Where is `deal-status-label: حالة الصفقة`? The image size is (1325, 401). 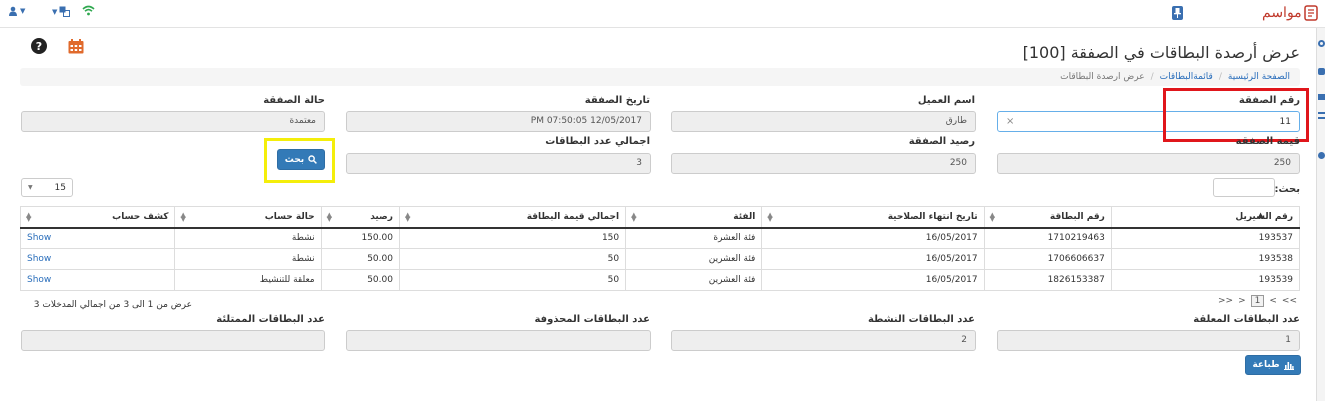 deal-status-label: حالة الصفقة is located at coordinates (294, 100).